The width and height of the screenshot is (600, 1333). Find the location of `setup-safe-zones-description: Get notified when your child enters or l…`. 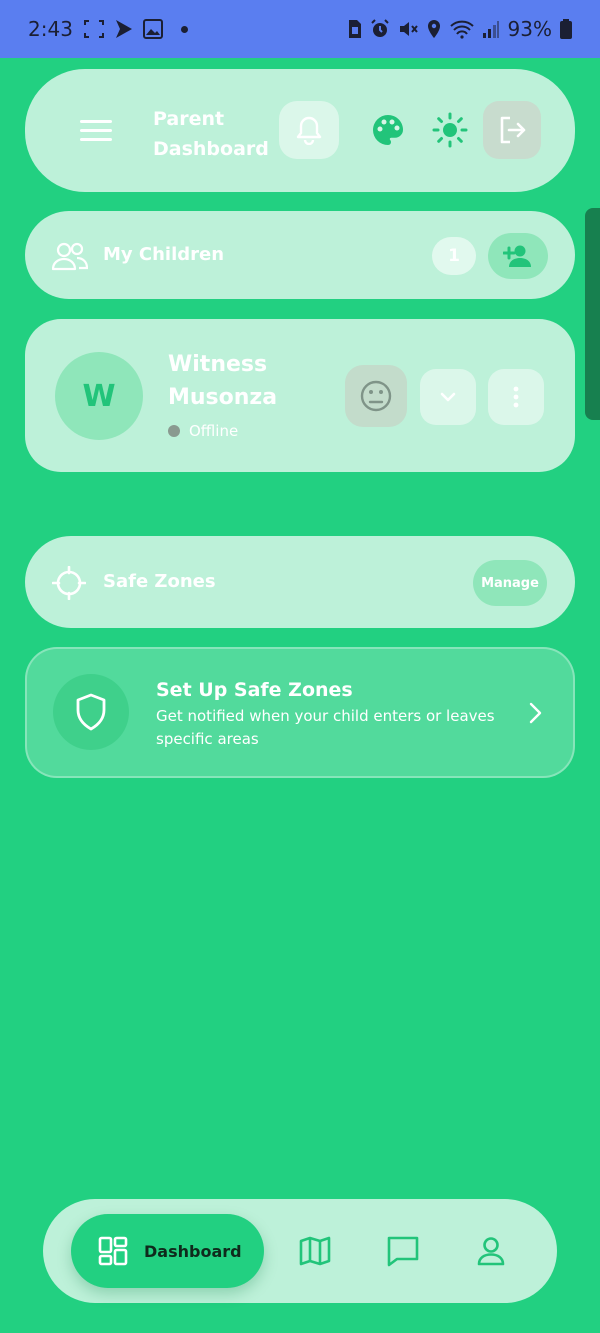

setup-safe-zones-description: Get notified when your child enters or l… is located at coordinates (325, 727).